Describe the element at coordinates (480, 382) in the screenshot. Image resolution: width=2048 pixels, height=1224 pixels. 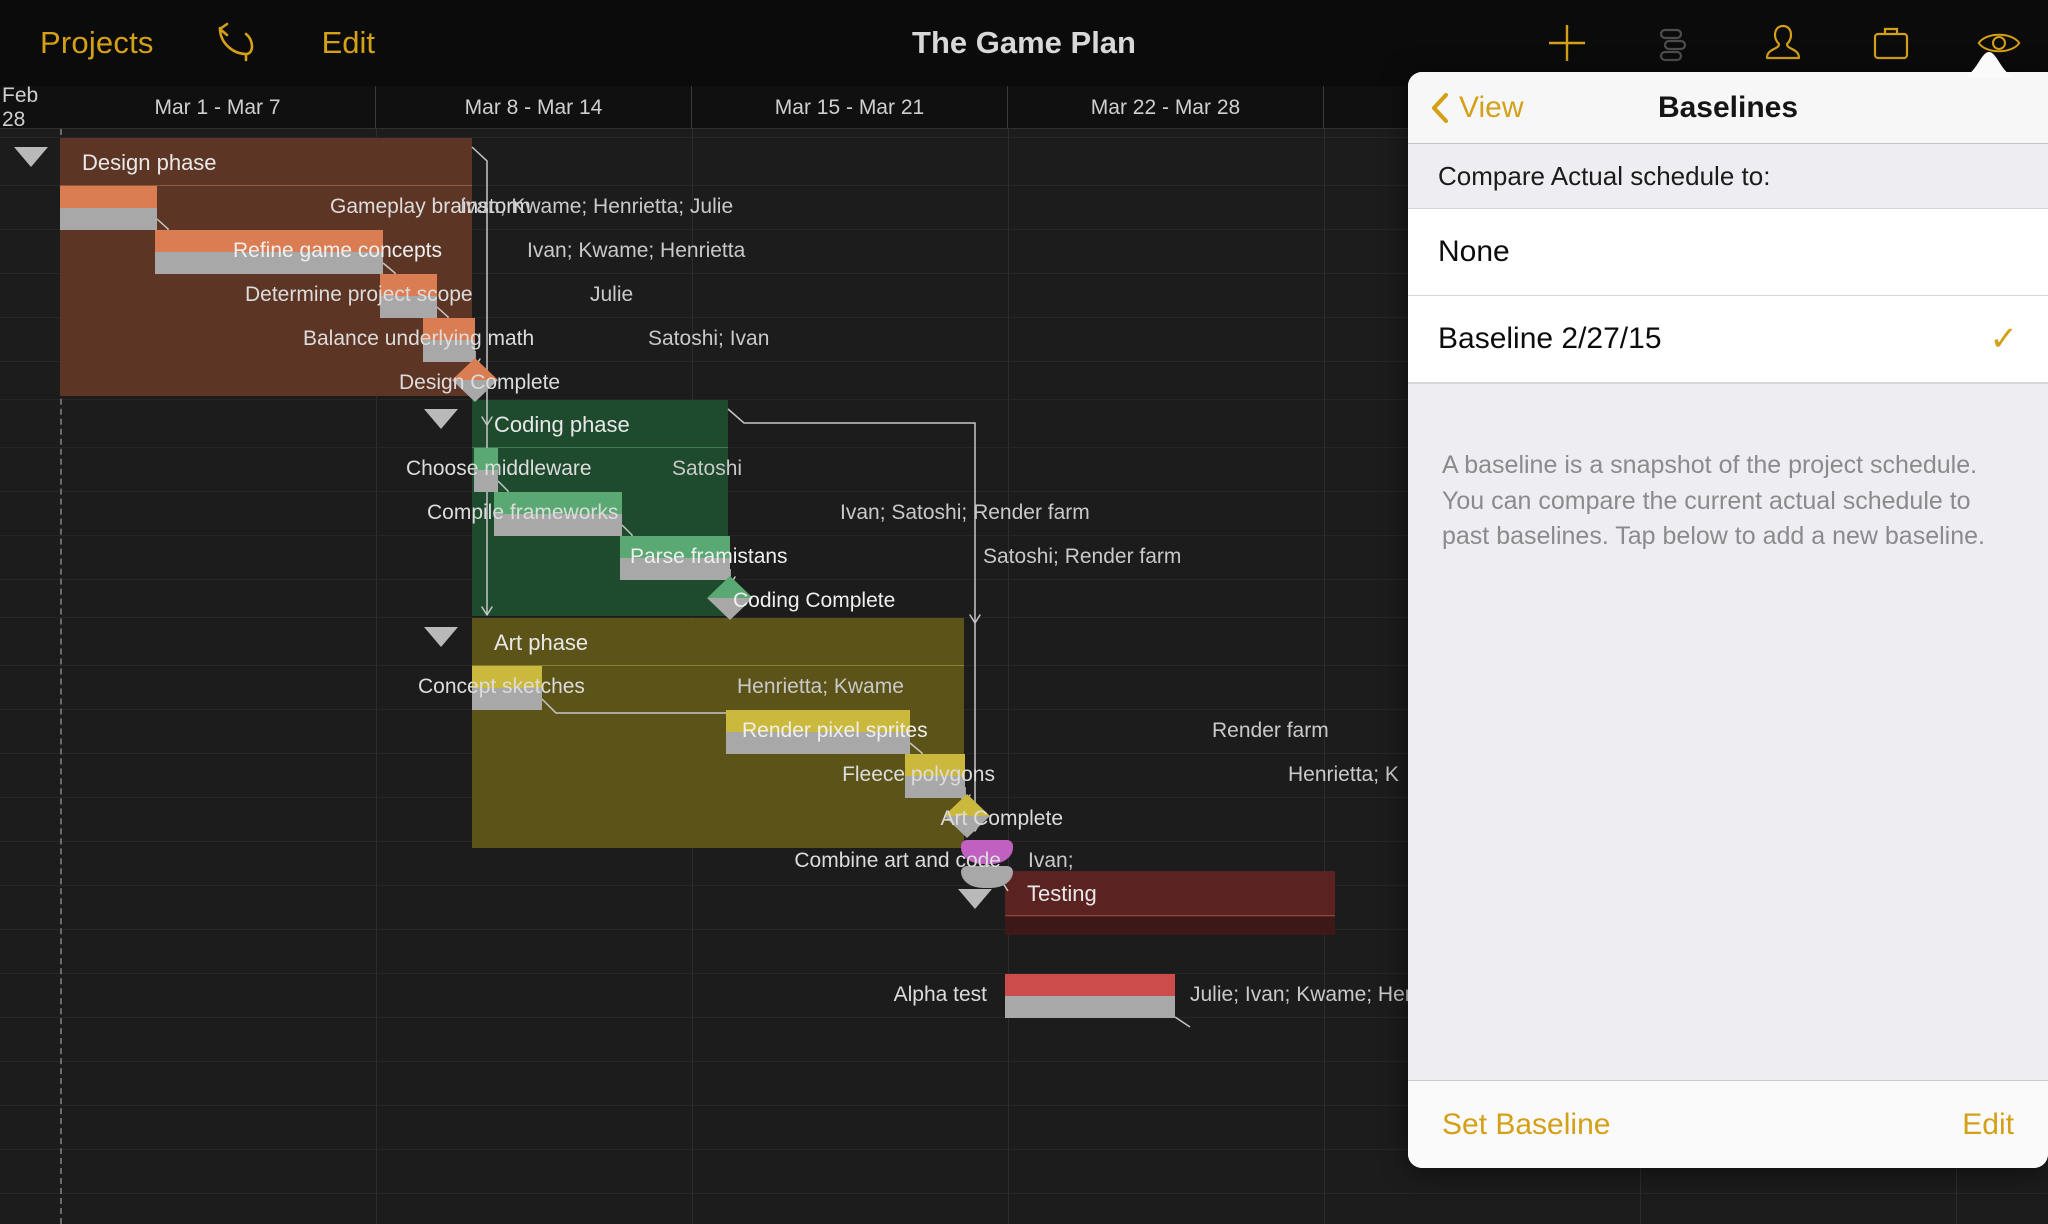
I see `milestone-label: Design Complete` at that location.